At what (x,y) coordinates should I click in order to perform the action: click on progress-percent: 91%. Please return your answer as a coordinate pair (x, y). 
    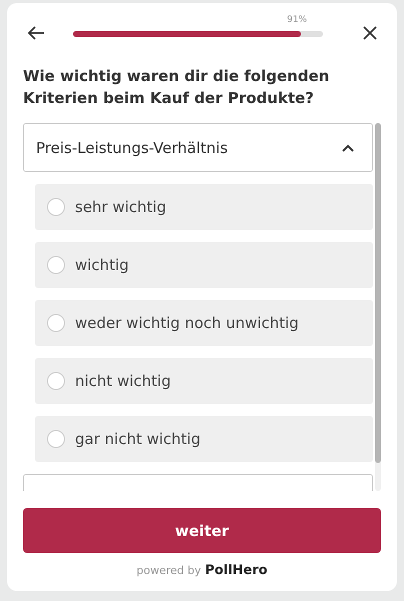
    Looking at the image, I should click on (296, 20).